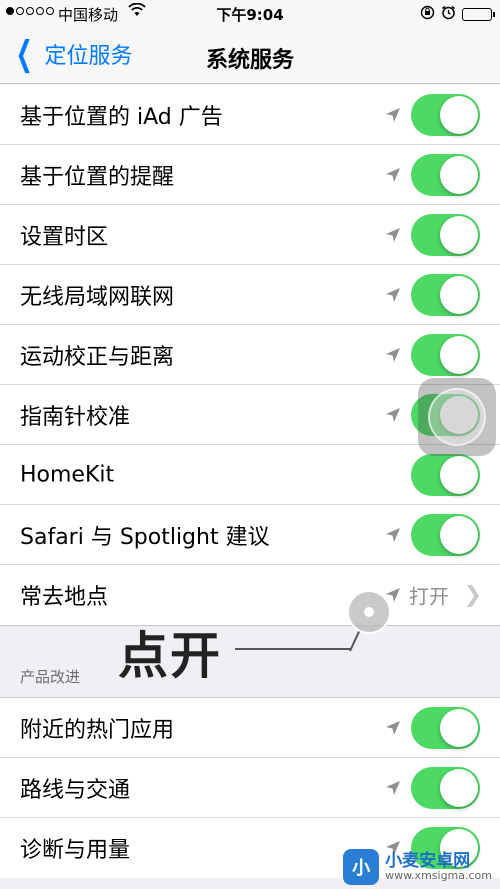  I want to click on rotation-lock-icon, so click(427, 14).